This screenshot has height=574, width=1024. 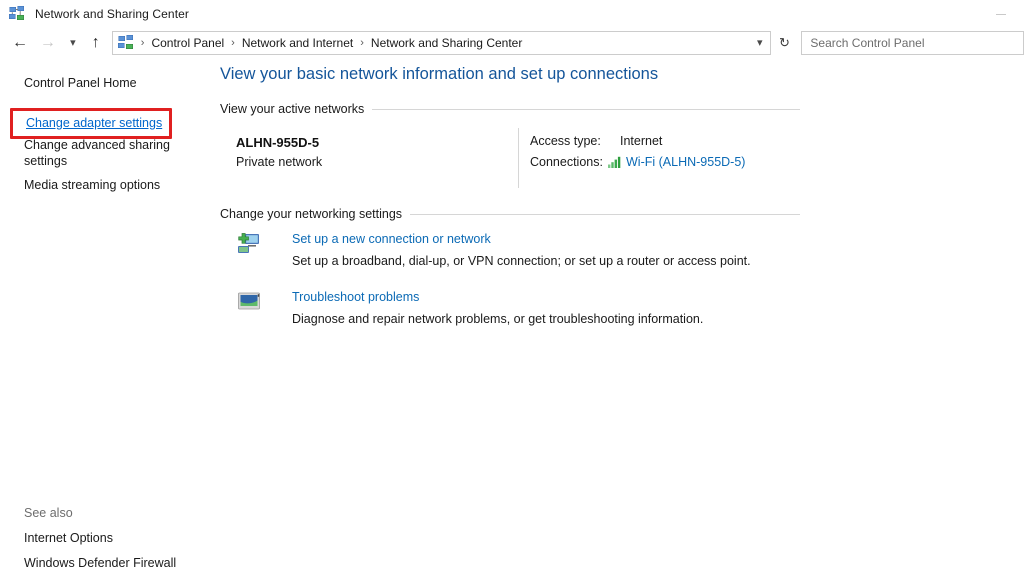 What do you see at coordinates (565, 141) in the screenshot?
I see `access-type-label: Access type:` at bounding box center [565, 141].